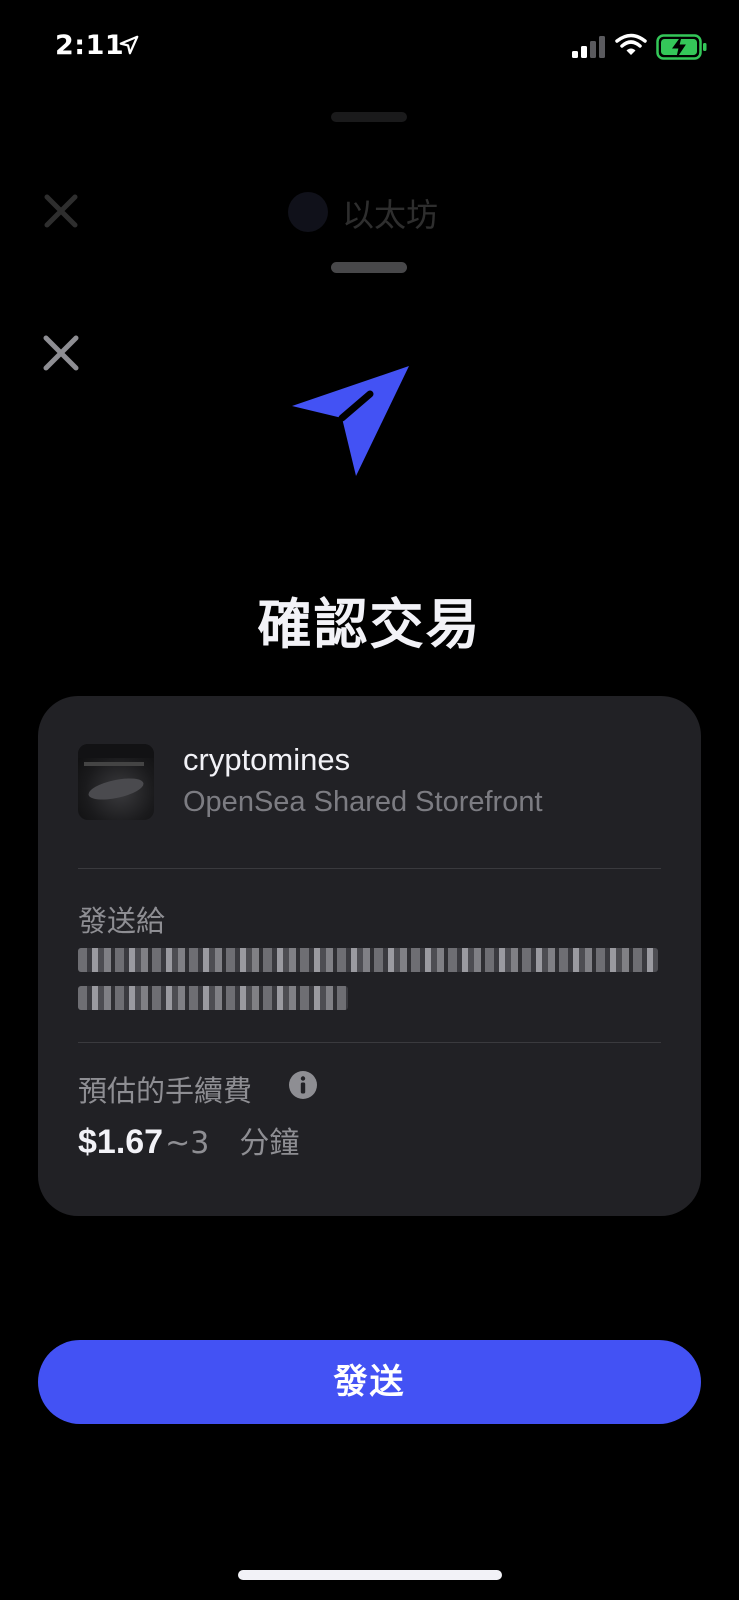  I want to click on location-arrow-icon, so click(129, 45).